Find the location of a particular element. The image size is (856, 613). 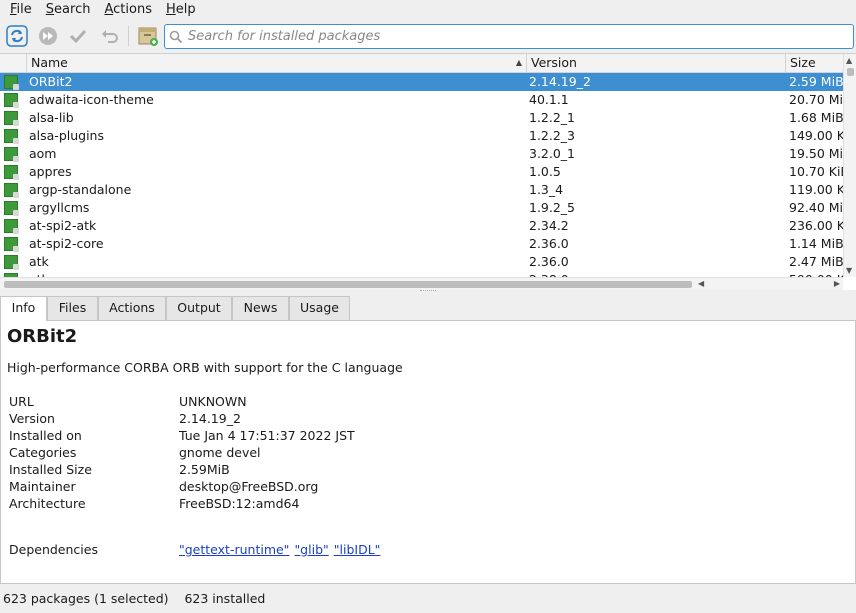

info-value-installed-on: Tue Jan 4 17:51:37 2022 JST is located at coordinates (267, 435).